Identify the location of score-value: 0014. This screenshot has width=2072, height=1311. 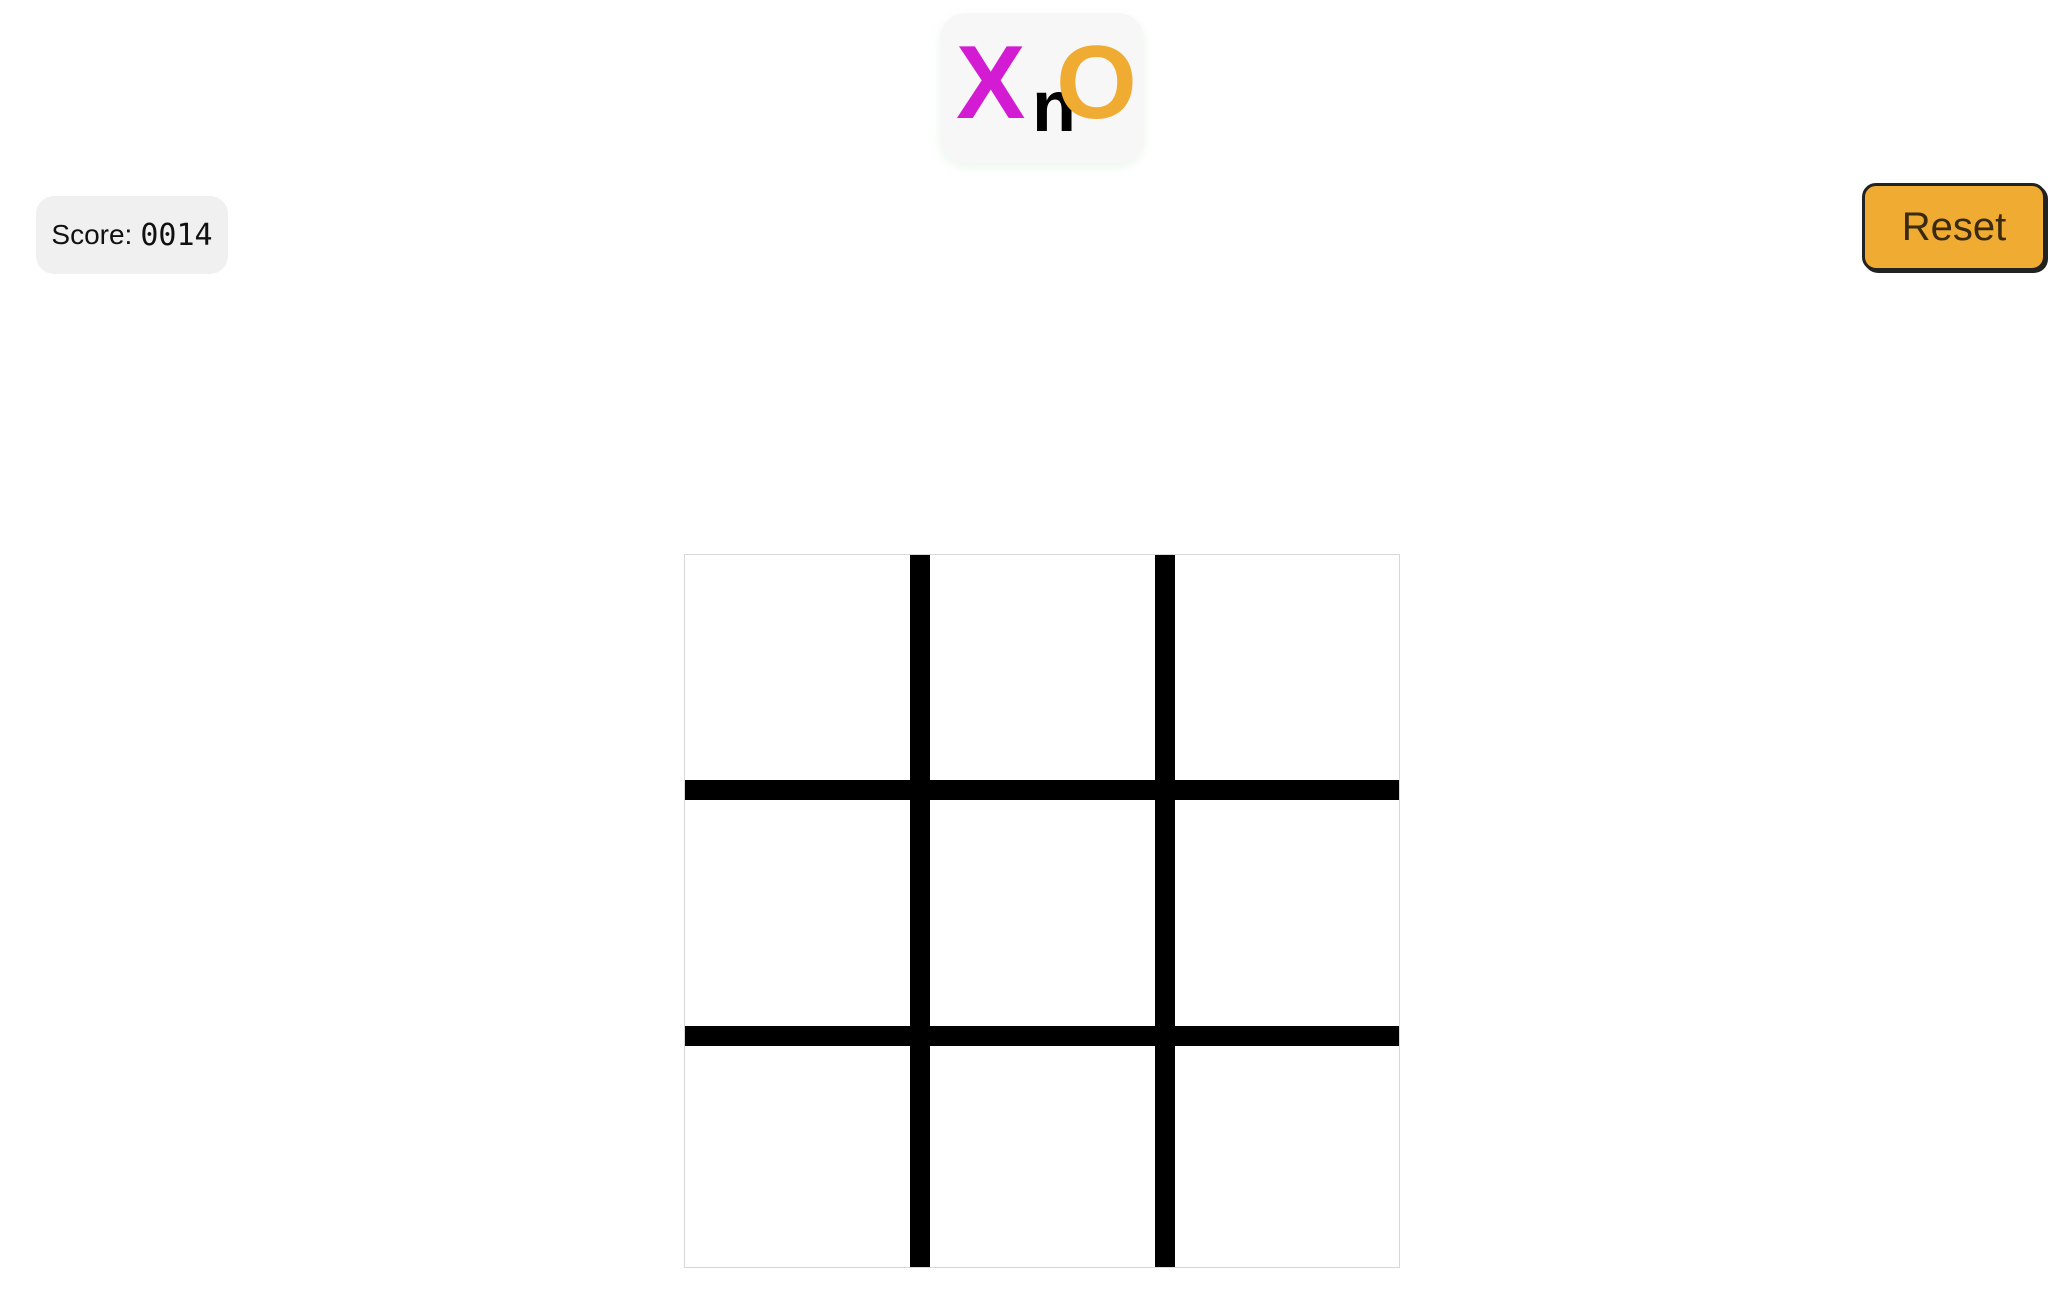
(176, 235).